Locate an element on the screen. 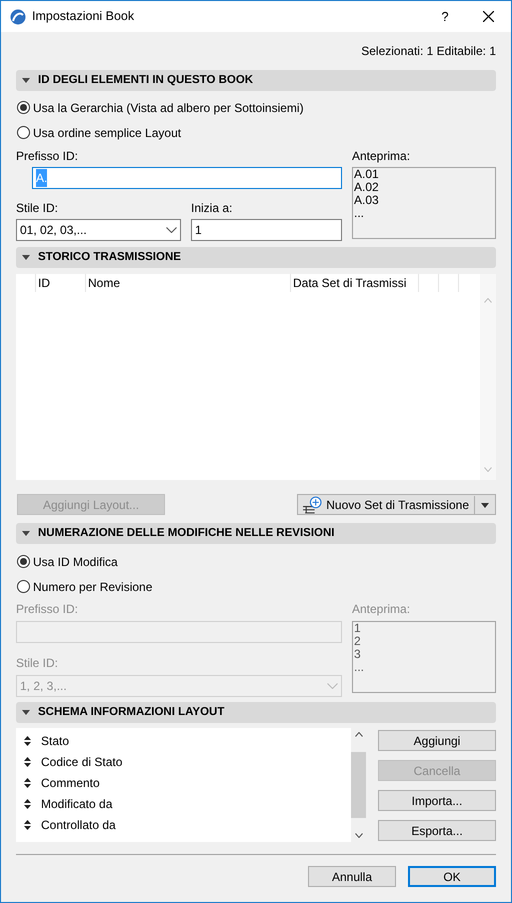  preview-line: 1 is located at coordinates (358, 628).